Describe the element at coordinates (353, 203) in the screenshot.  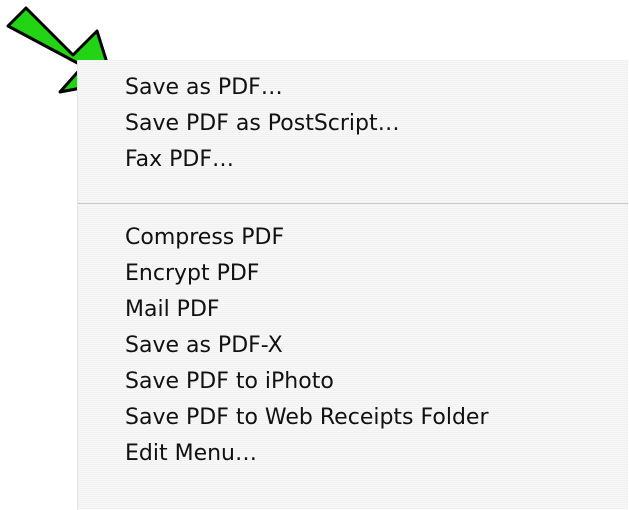
I see `menu-separator` at that location.